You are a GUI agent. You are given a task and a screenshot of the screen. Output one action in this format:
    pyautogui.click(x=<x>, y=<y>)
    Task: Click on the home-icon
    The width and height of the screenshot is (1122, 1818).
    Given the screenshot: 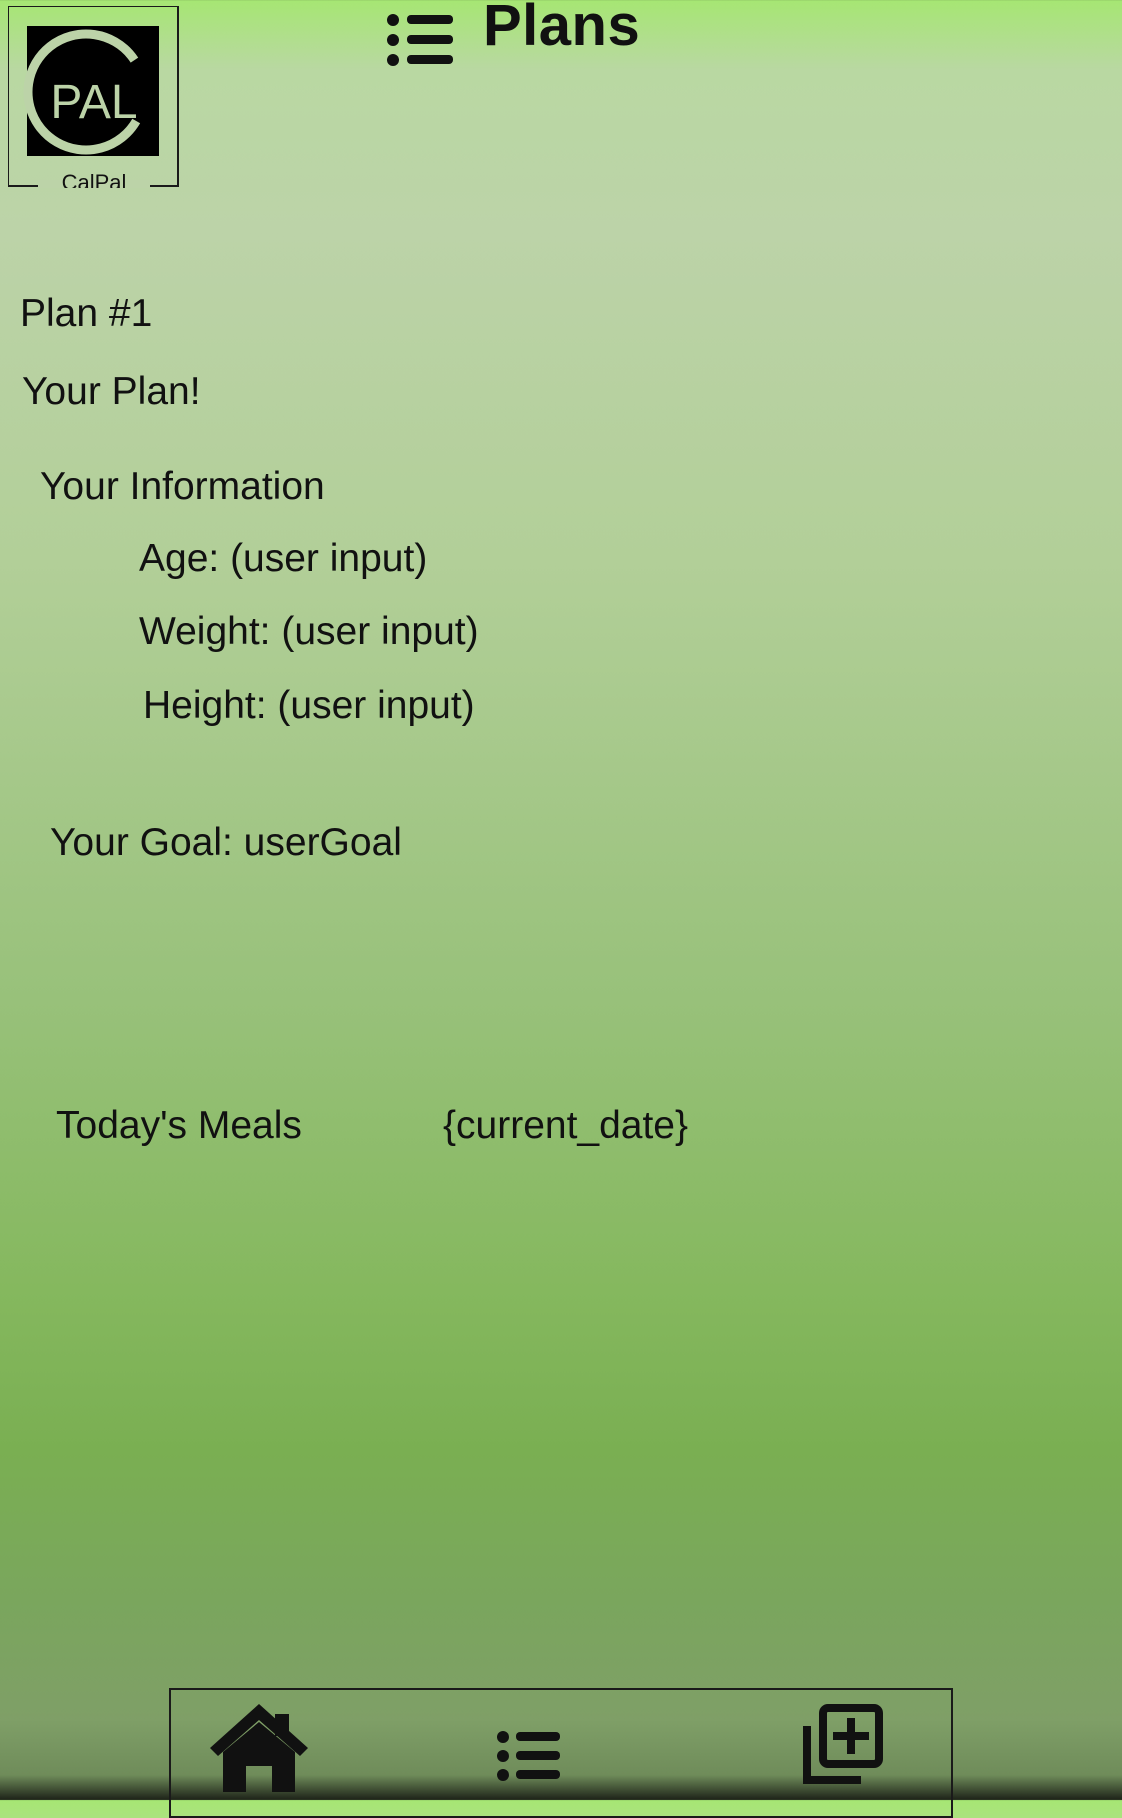 What is the action you would take?
    pyautogui.click(x=259, y=1746)
    